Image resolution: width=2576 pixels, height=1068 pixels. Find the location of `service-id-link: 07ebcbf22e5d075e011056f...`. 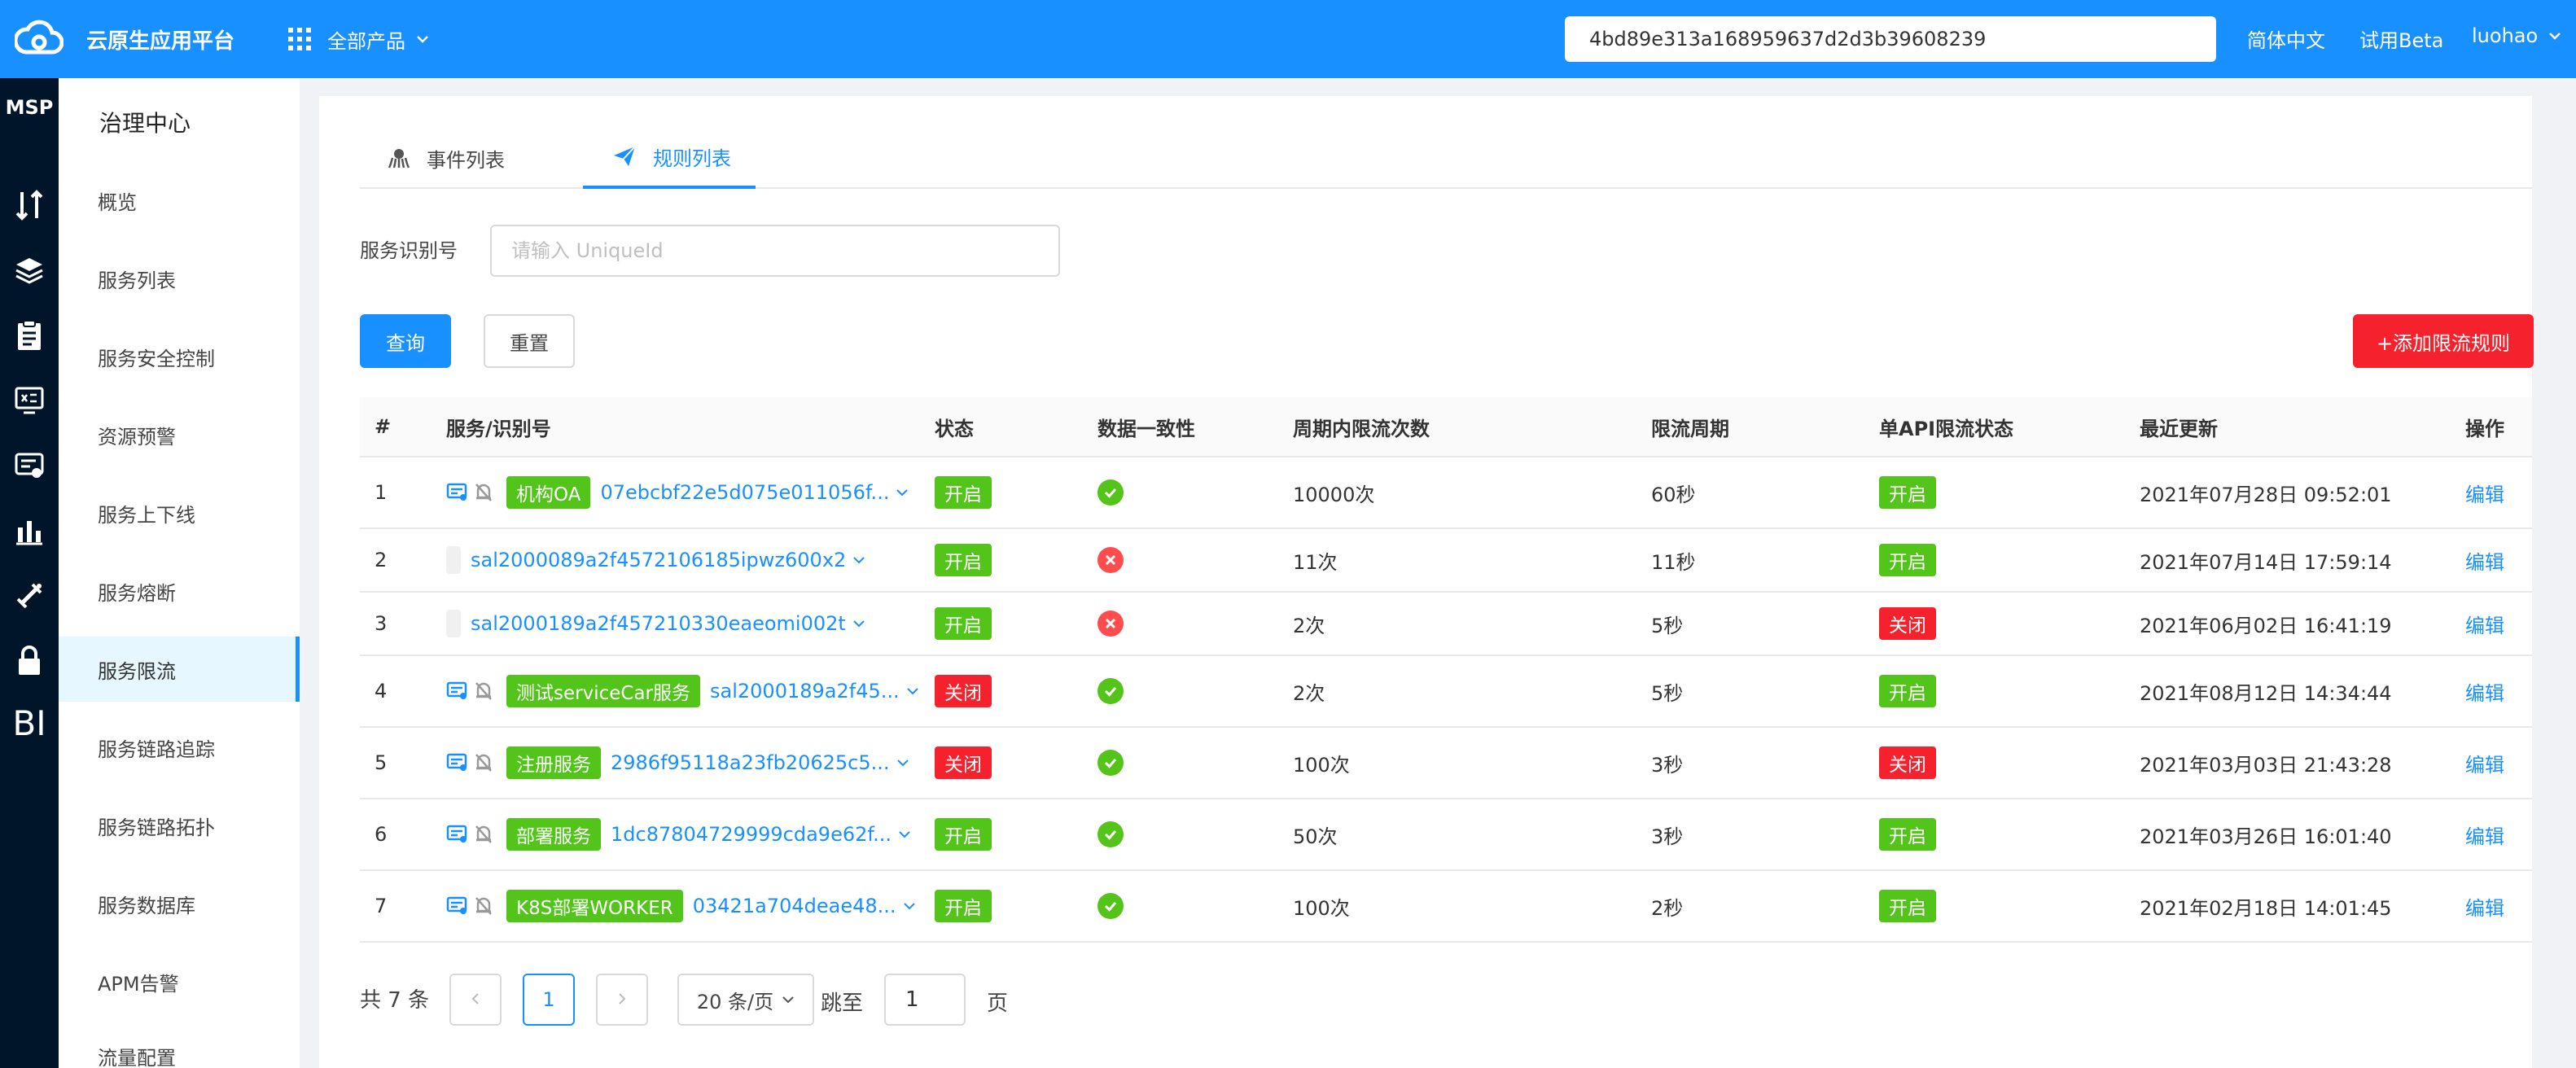

service-id-link: 07ebcbf22e5d075e011056f... is located at coordinates (744, 492).